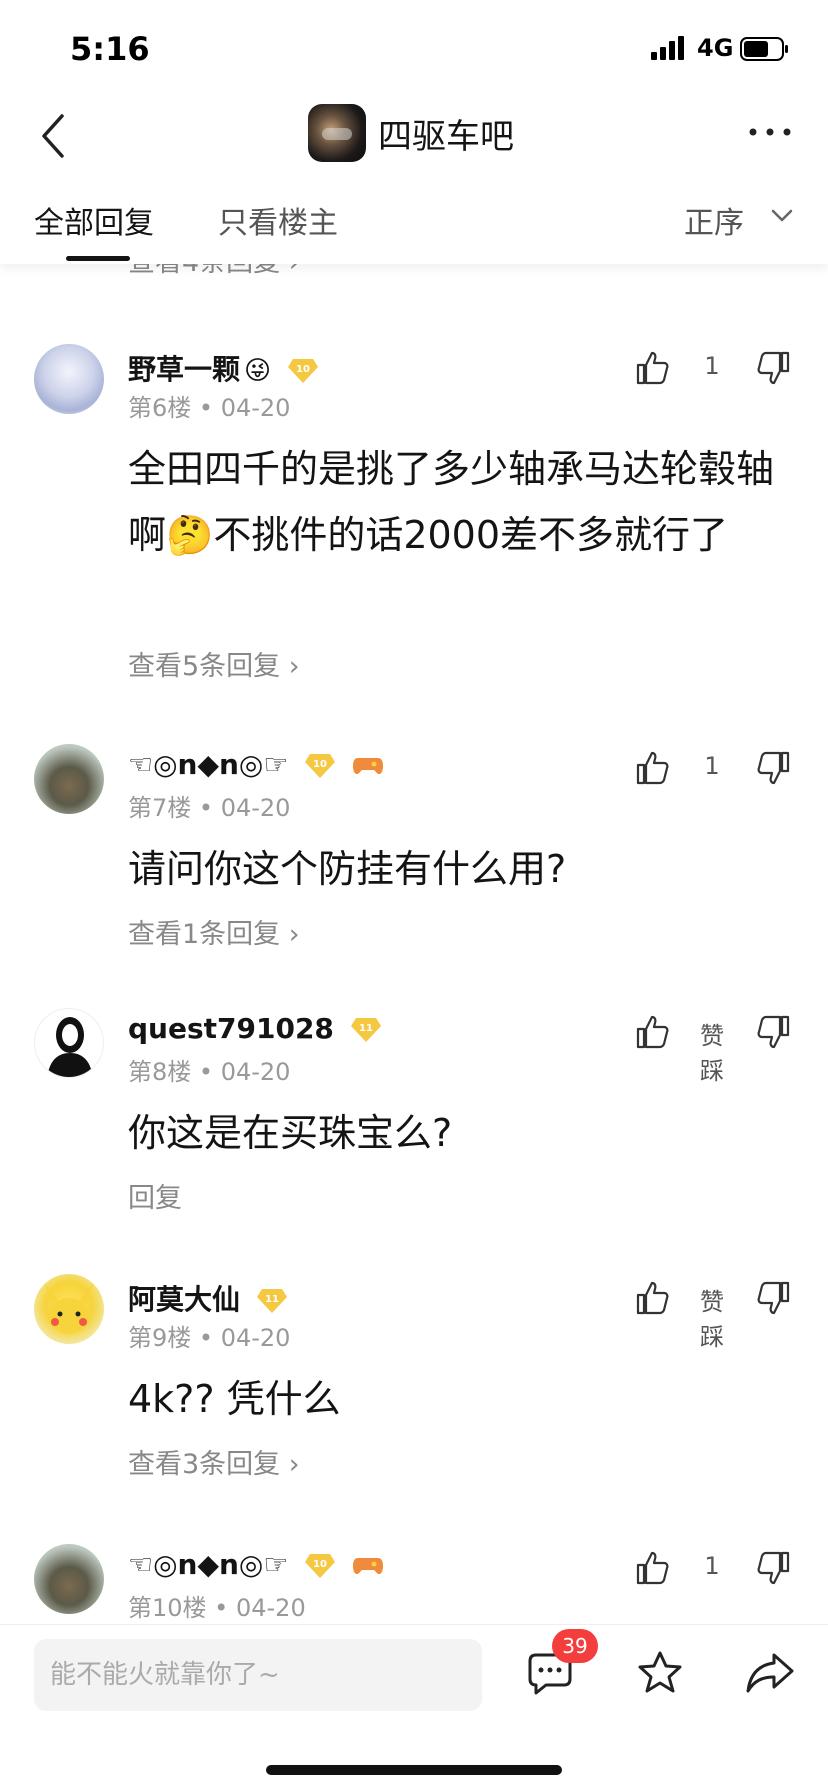 This screenshot has height=1792, width=828. I want to click on active-tab-indicator, so click(98, 258).